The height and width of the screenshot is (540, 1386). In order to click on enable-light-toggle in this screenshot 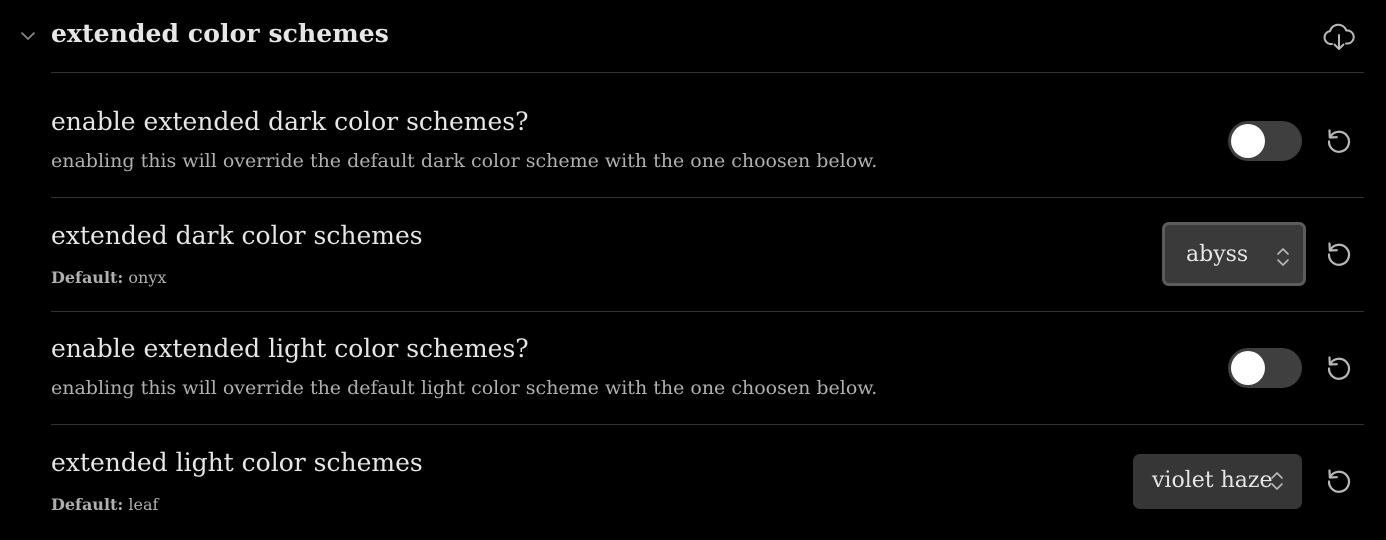, I will do `click(1265, 368)`.